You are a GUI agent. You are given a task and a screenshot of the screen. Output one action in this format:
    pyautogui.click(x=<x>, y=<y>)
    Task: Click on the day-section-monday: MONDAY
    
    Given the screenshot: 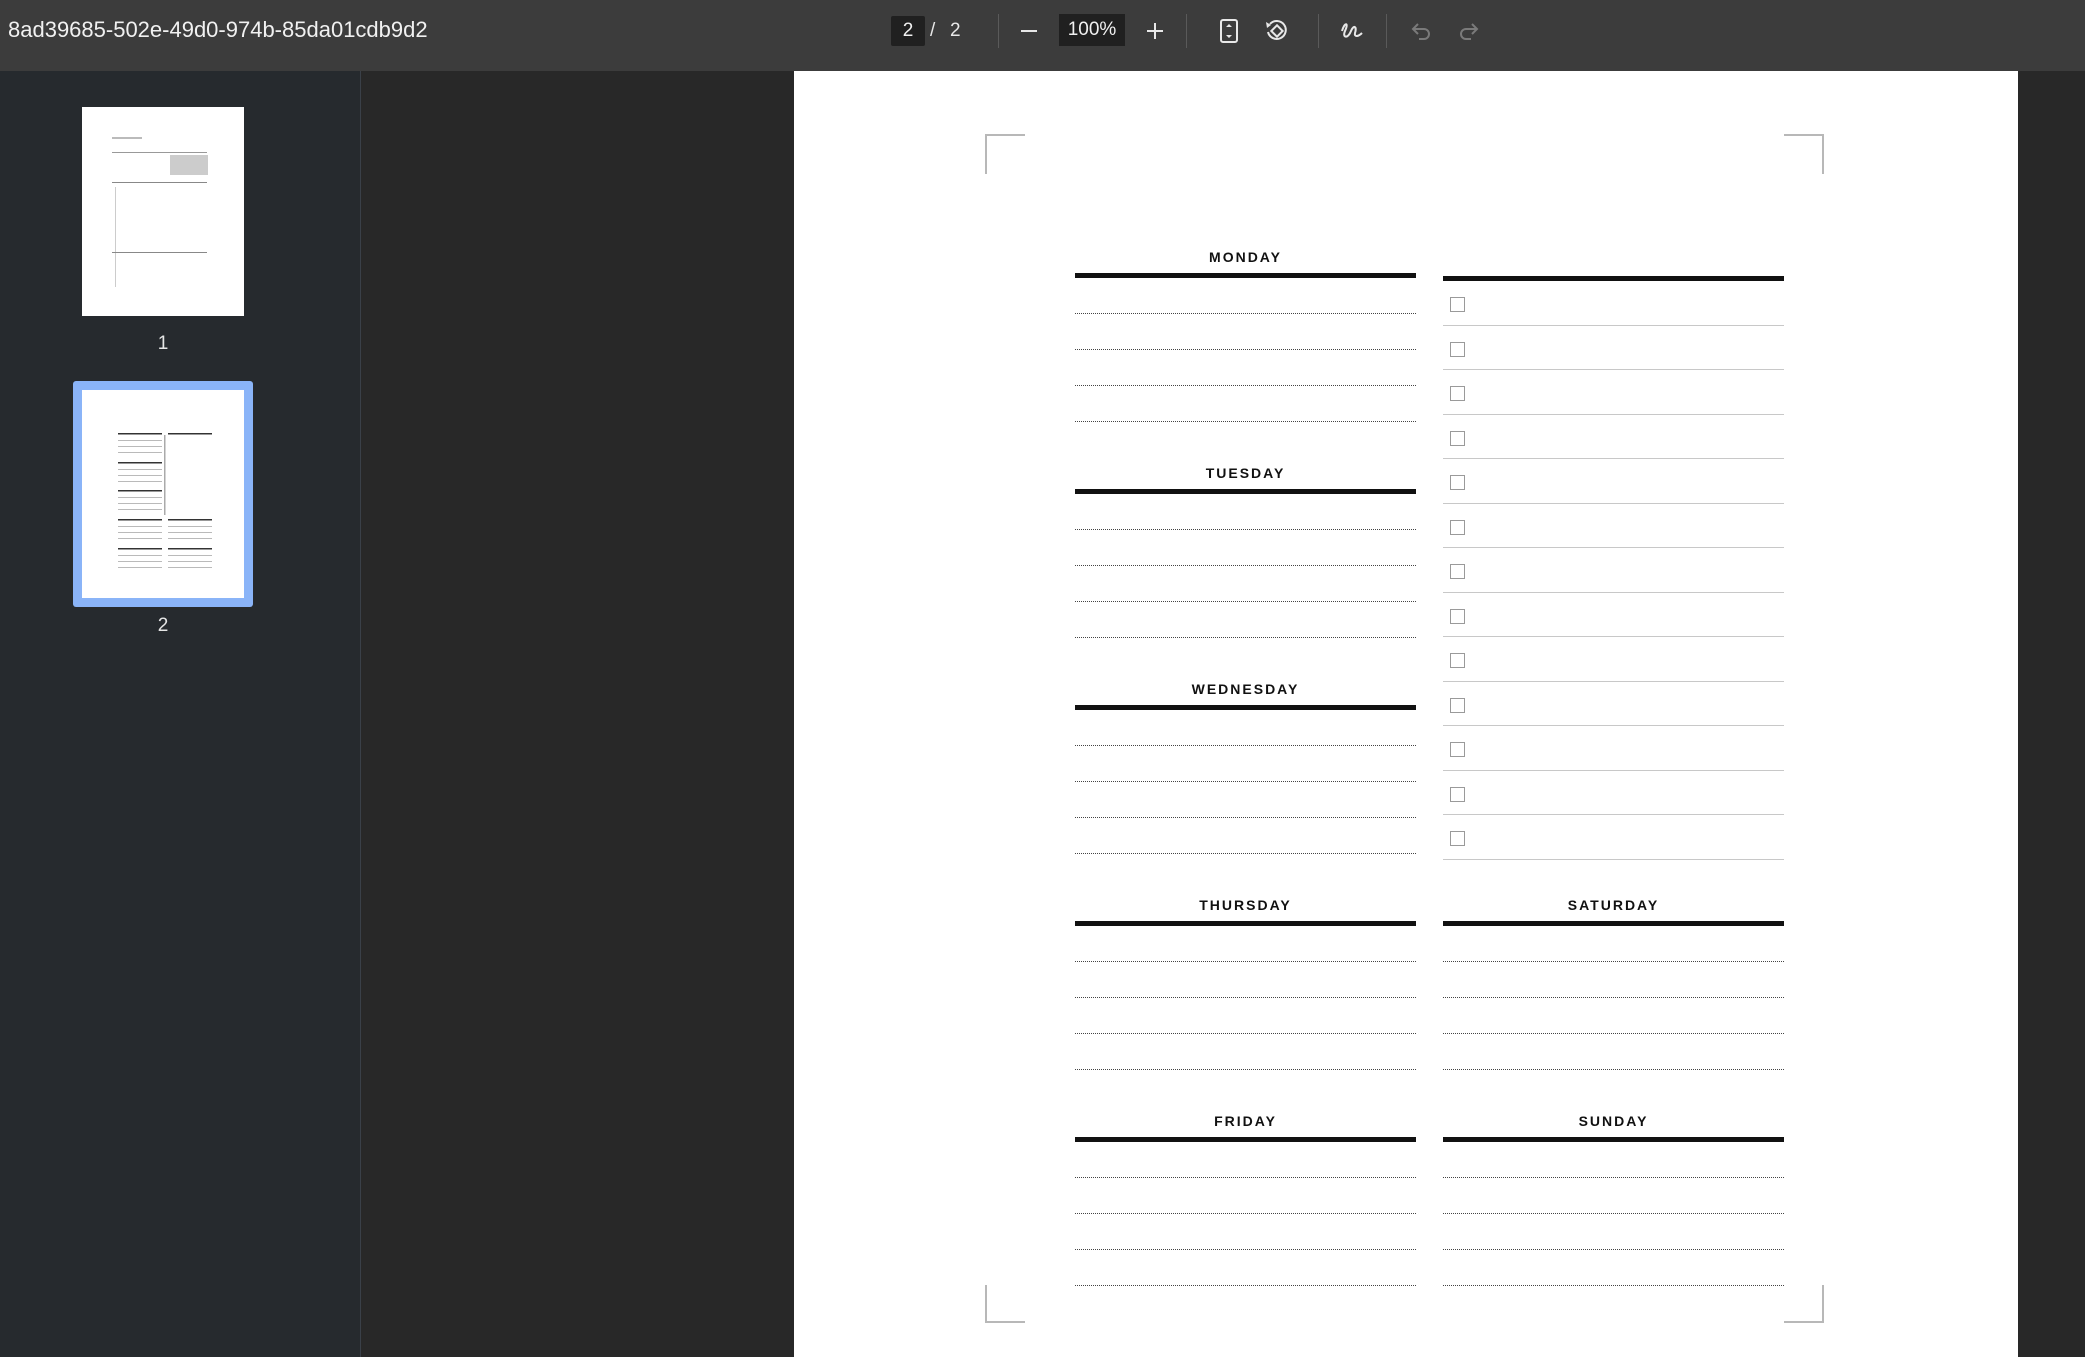 What is the action you would take?
    pyautogui.click(x=1245, y=334)
    